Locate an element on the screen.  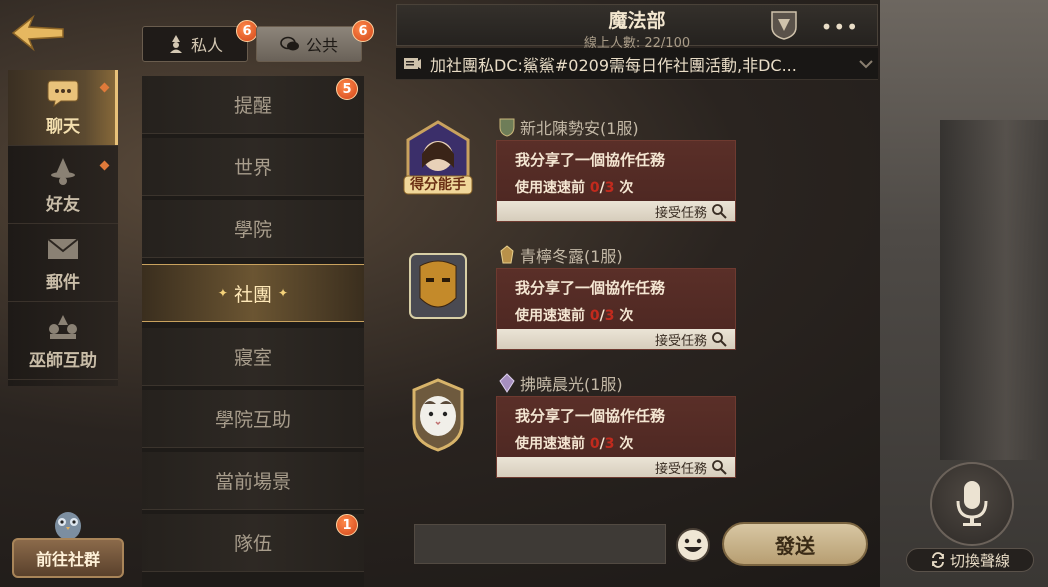
sender-row: 青檸冬露(1服) is located at coordinates (560, 255).